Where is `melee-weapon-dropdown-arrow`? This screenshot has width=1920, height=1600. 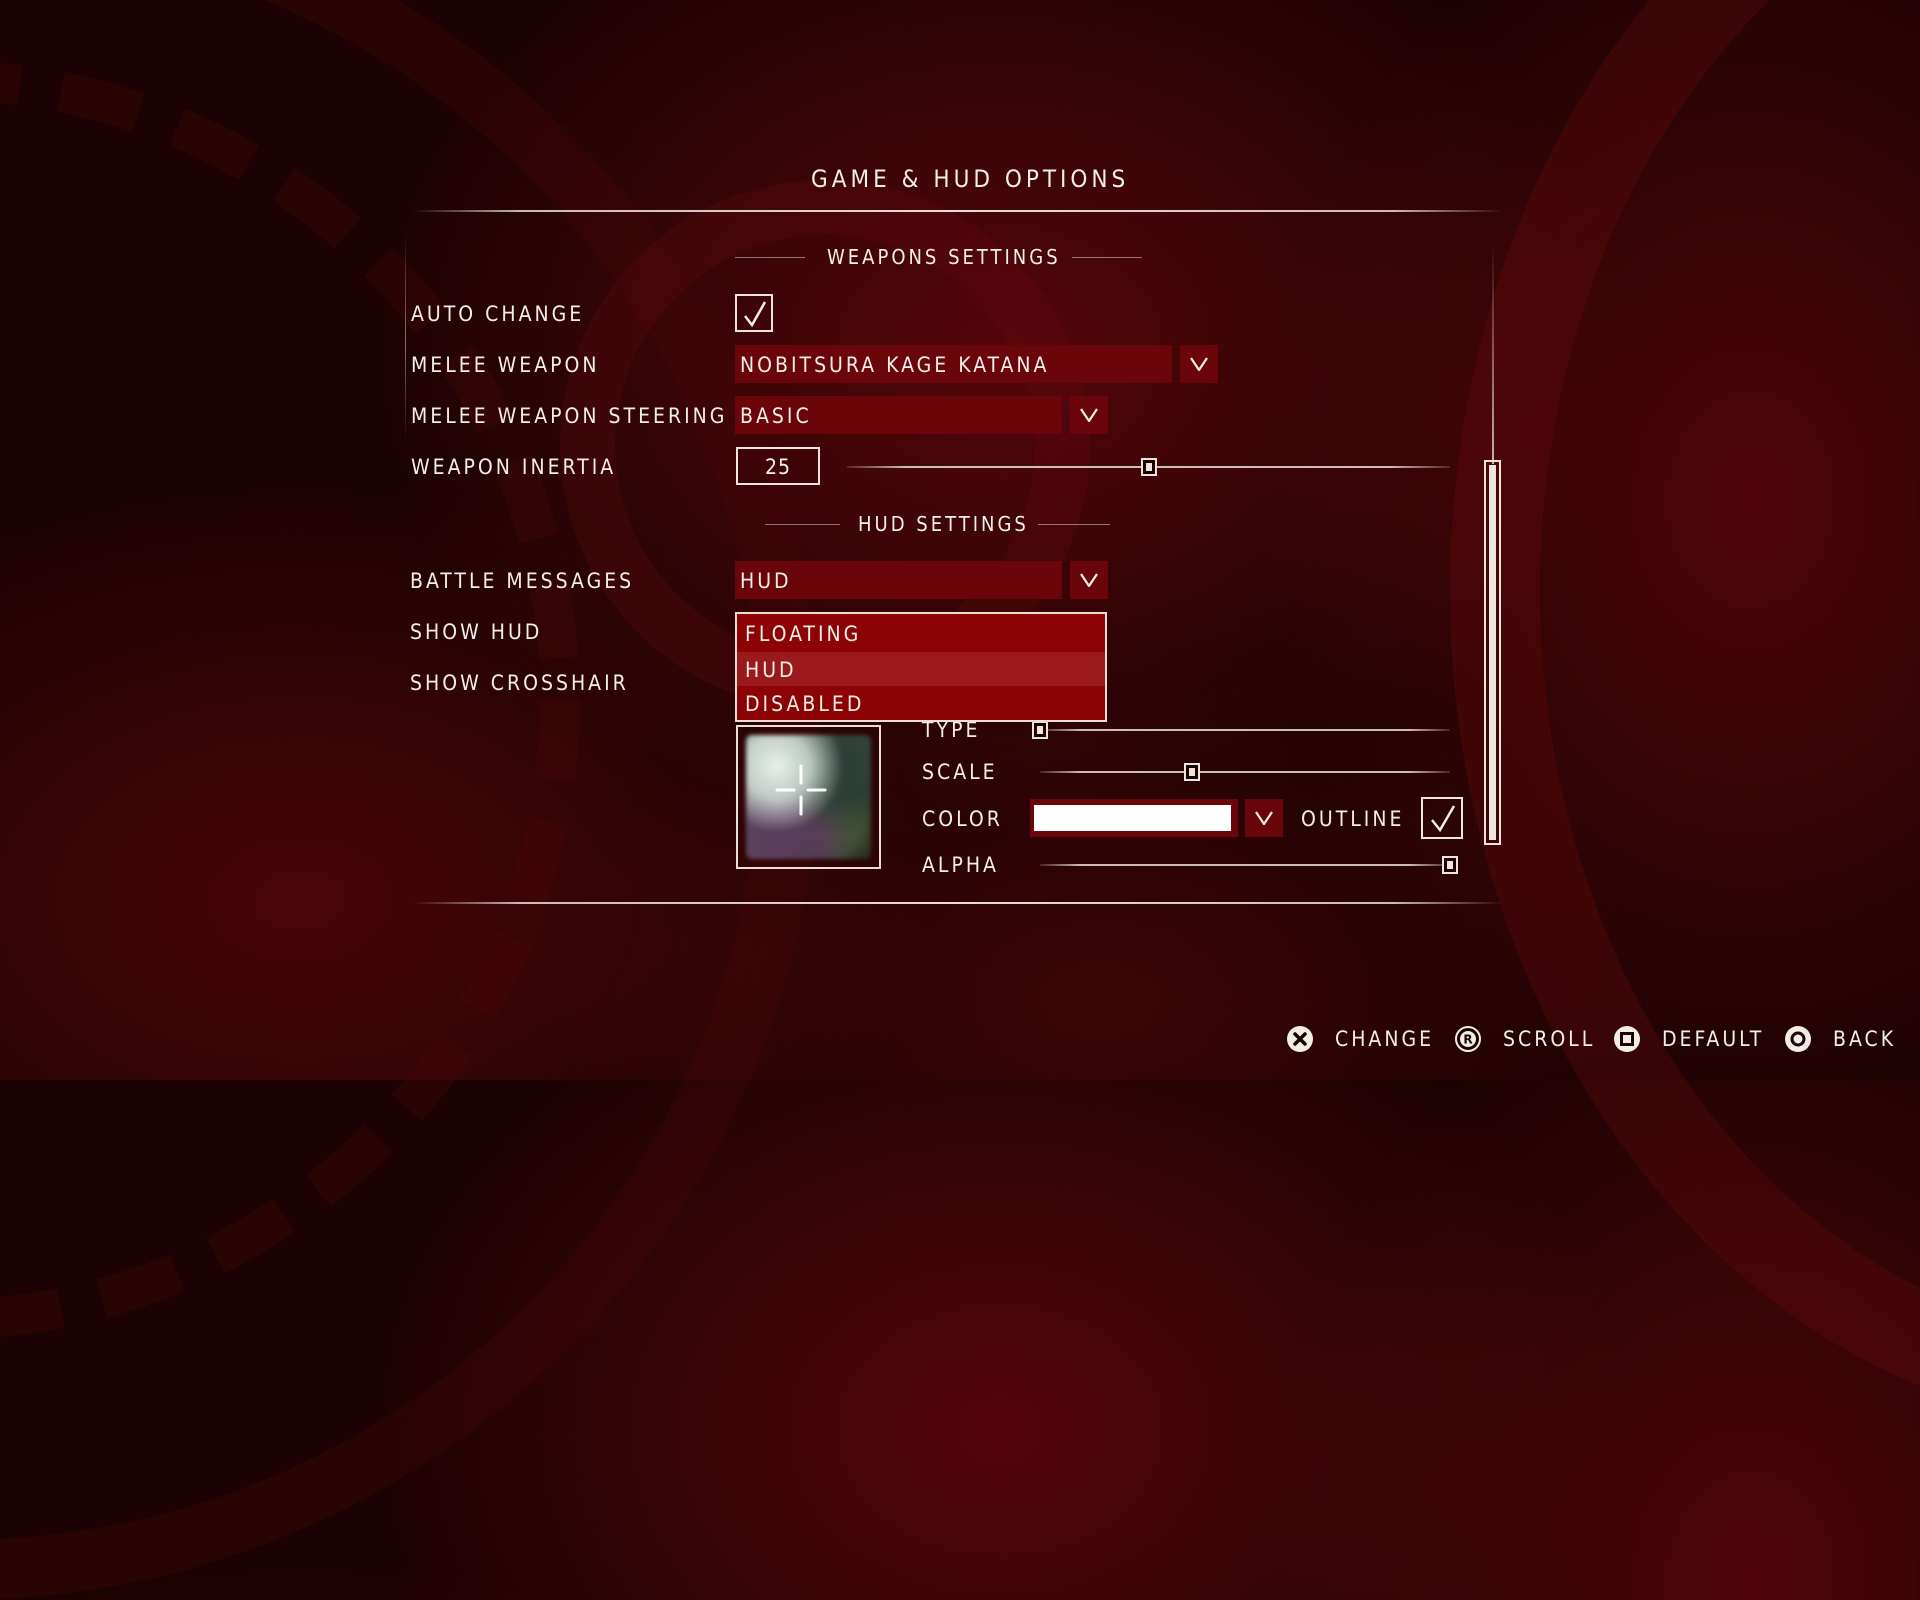 melee-weapon-dropdown-arrow is located at coordinates (1199, 364).